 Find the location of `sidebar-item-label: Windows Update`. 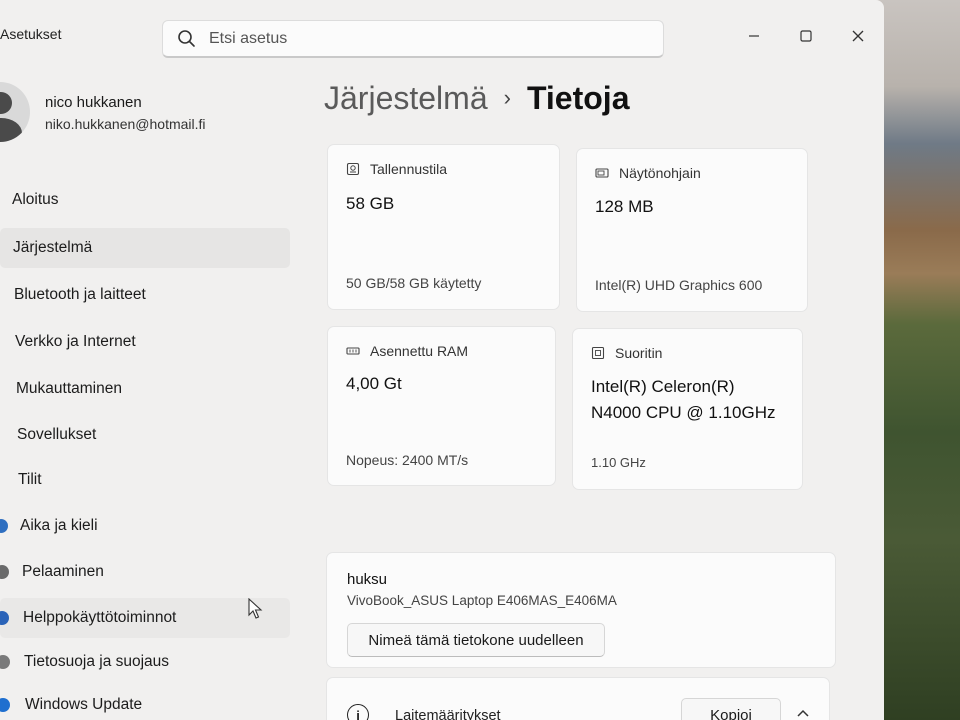

sidebar-item-label: Windows Update is located at coordinates (84, 704).